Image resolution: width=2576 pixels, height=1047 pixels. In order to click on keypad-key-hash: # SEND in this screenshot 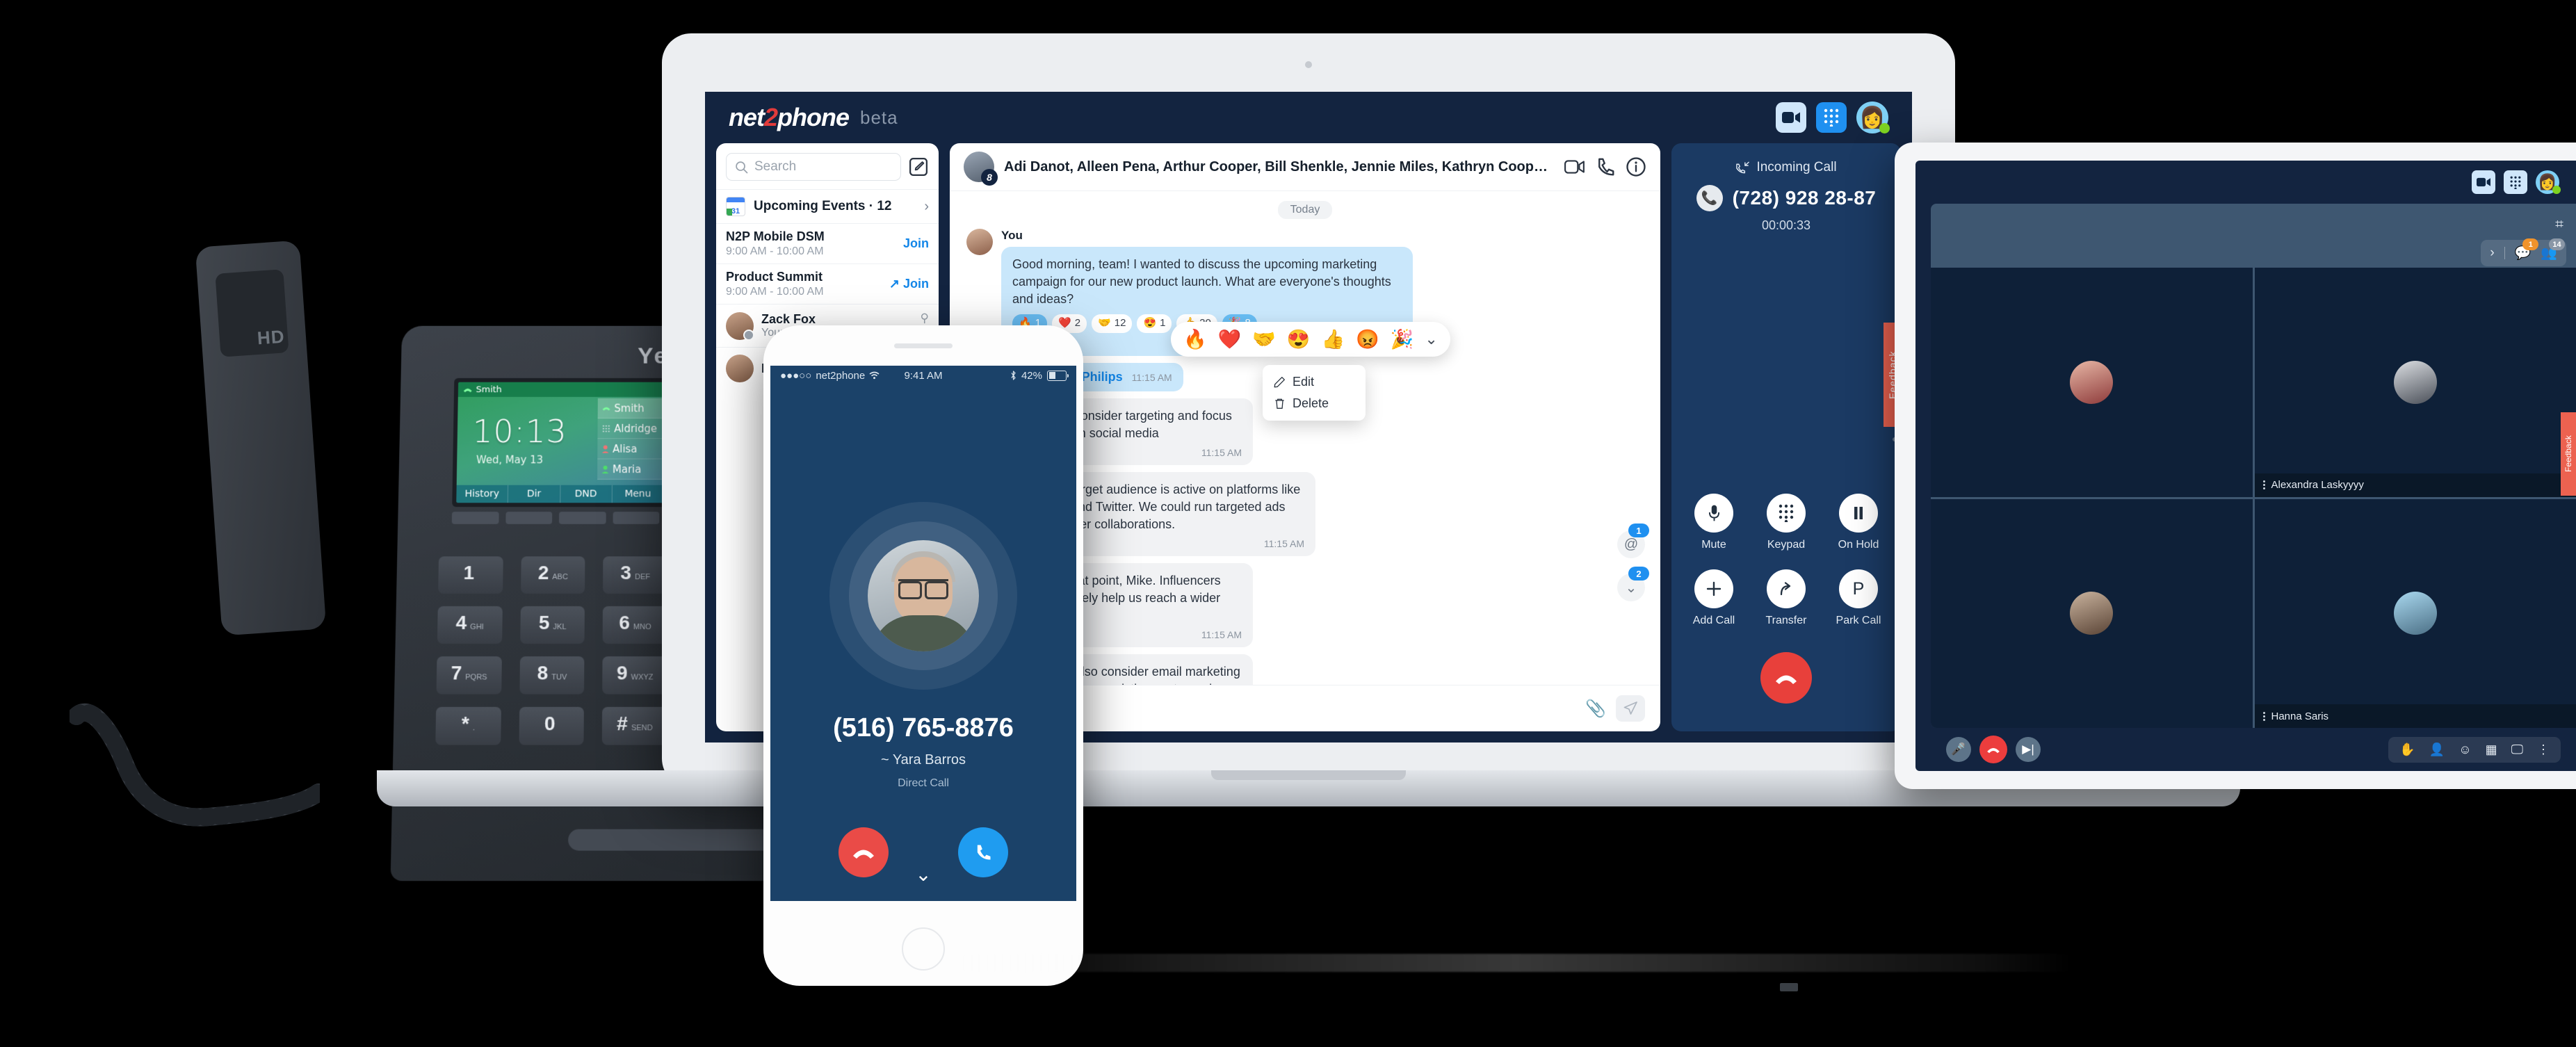, I will do `click(634, 725)`.